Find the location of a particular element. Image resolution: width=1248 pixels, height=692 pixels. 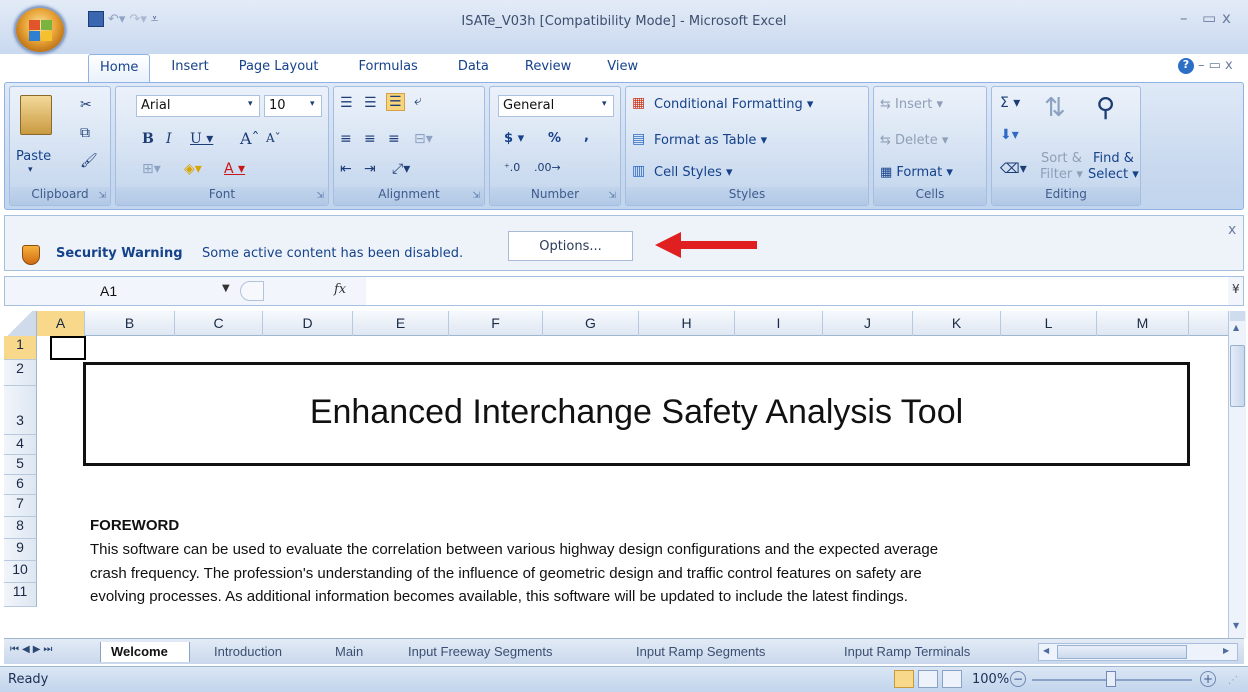

column-header: J is located at coordinates (868, 323).